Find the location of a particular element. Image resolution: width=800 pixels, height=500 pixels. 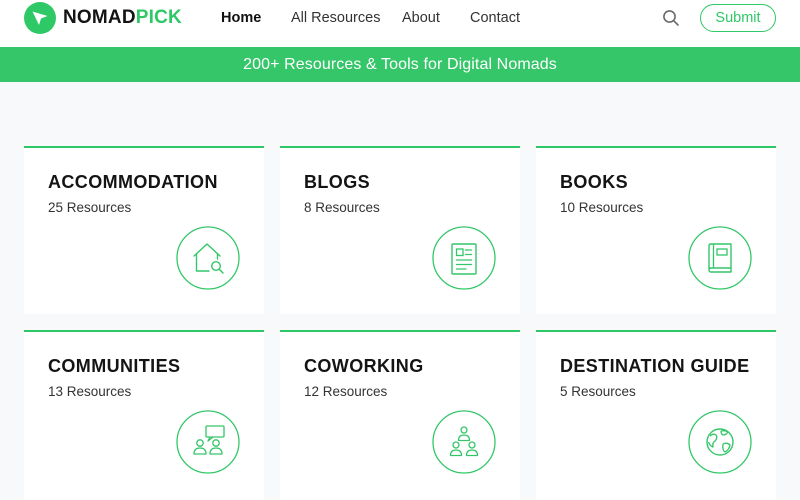

category-card-coworking: COWORKING 12 Resources is located at coordinates (400, 415).